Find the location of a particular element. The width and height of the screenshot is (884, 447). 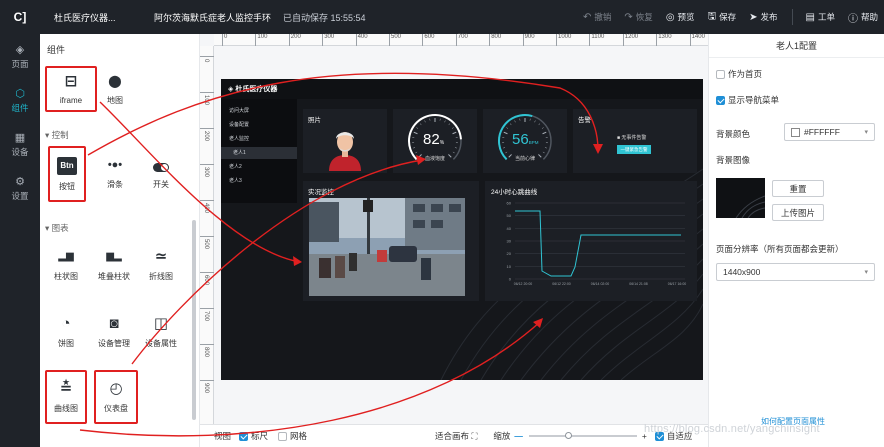

section-control: ▾ 控制 is located at coordinates (57, 135).